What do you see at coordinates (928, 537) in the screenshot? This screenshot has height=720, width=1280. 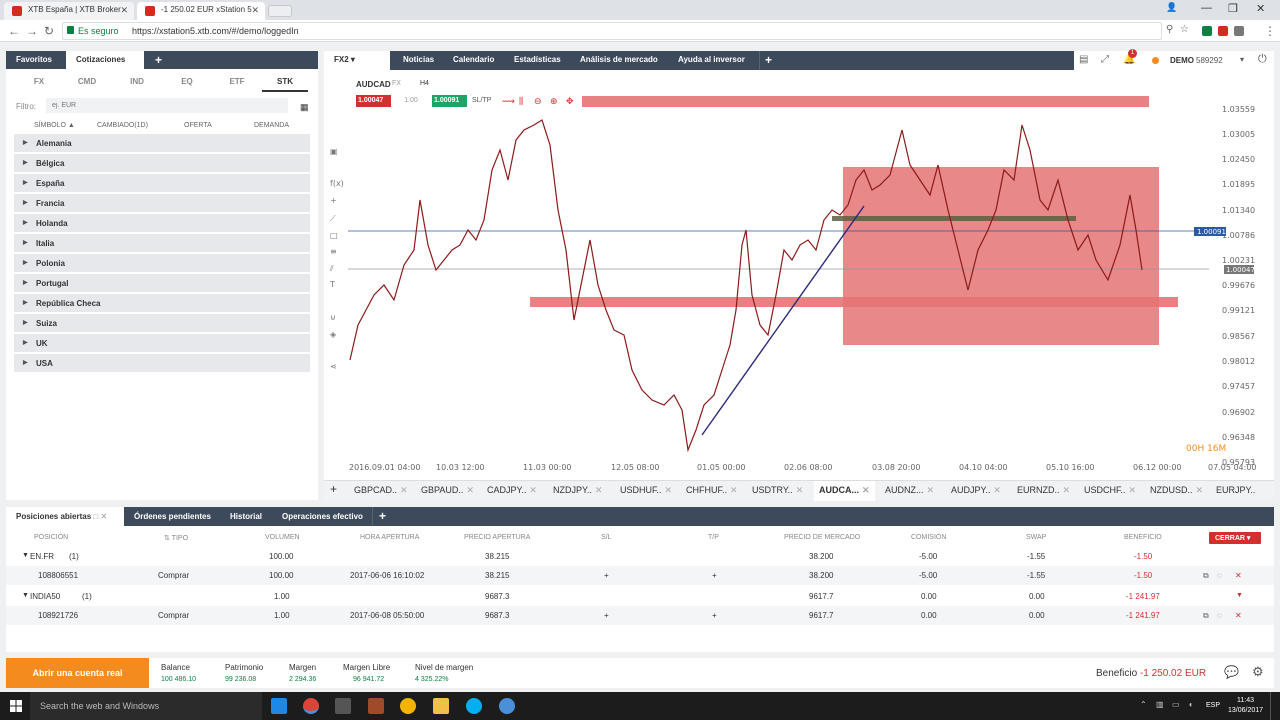 I see `col-comision: COMISIÓN` at bounding box center [928, 537].